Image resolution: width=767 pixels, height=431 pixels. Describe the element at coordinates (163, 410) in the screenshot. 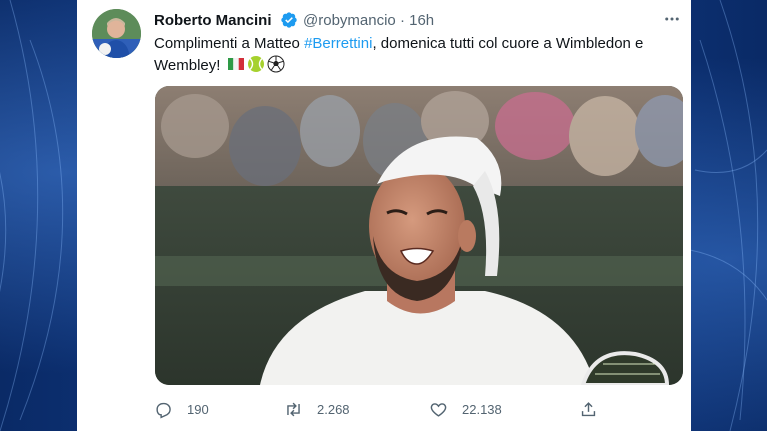

I see `reply-icon` at that location.